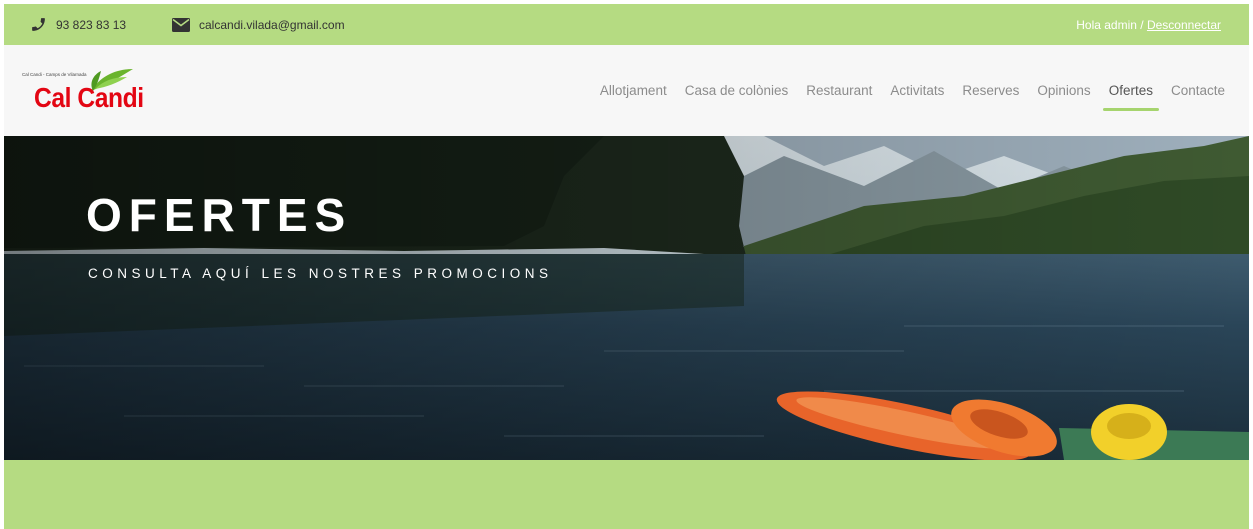  Describe the element at coordinates (89, 97) in the screenshot. I see `logo-name: Cal Candi` at that location.